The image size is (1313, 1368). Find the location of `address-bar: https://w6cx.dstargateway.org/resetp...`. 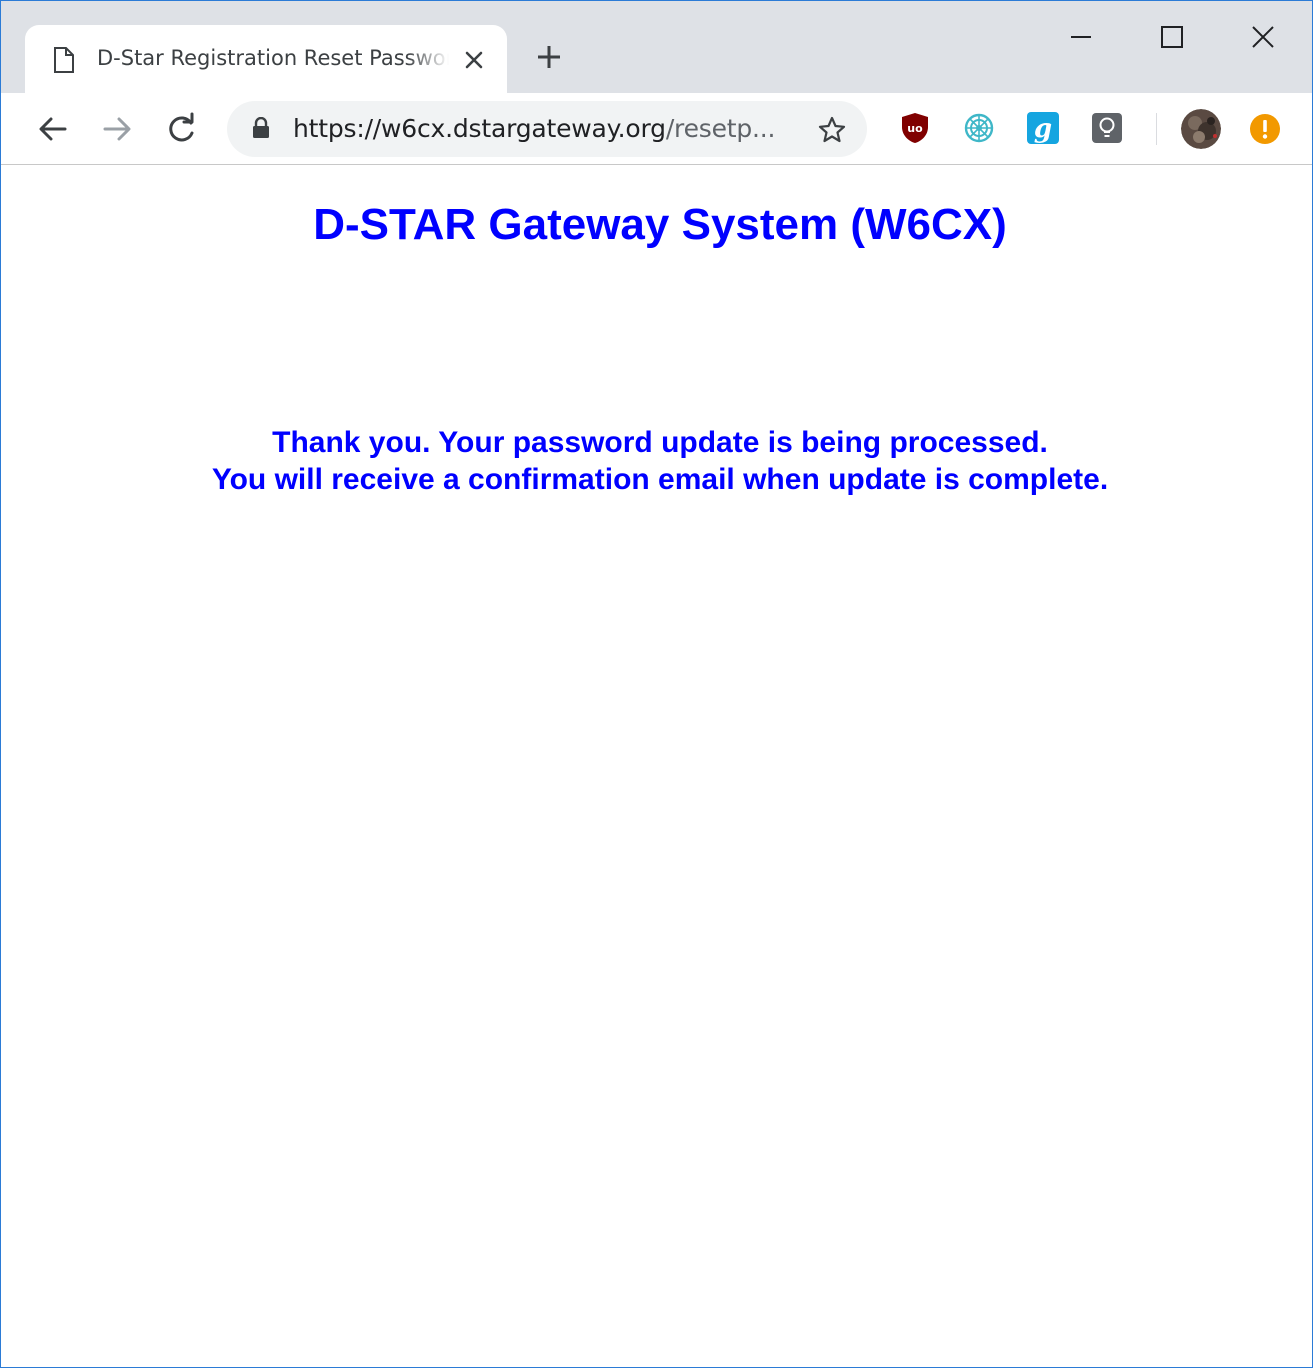

address-bar: https://w6cx.dstargateway.org/resetp... is located at coordinates (547, 129).